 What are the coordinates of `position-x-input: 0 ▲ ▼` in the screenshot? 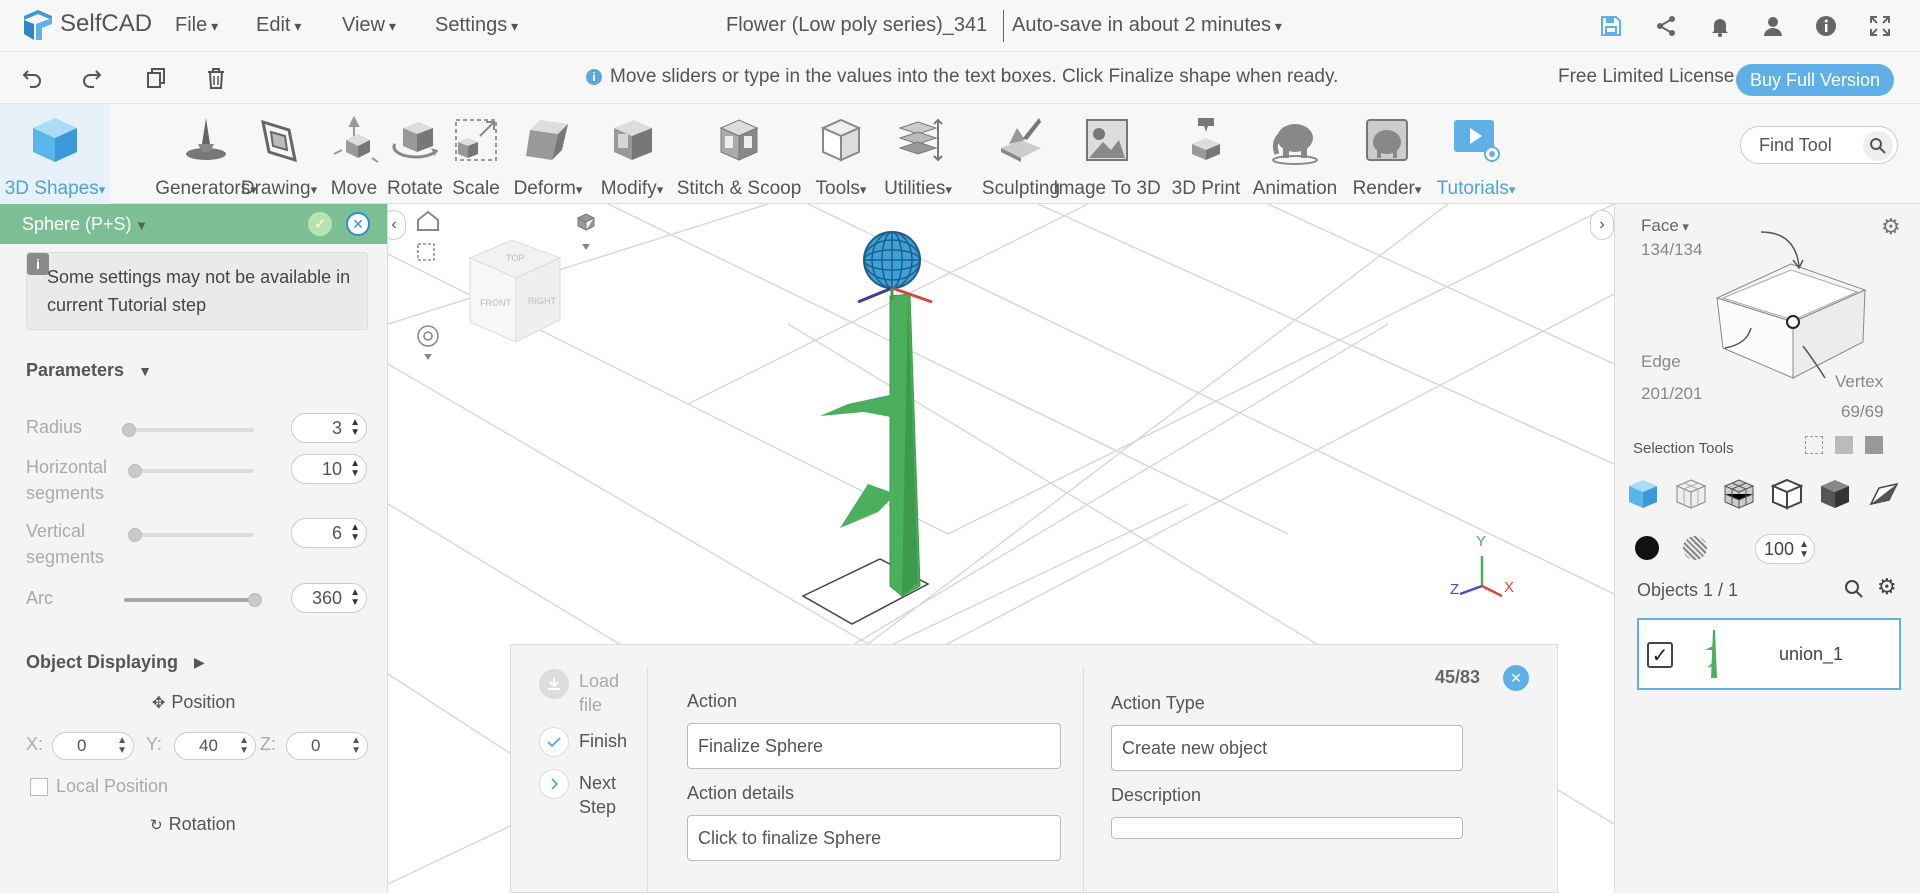 It's located at (93, 746).